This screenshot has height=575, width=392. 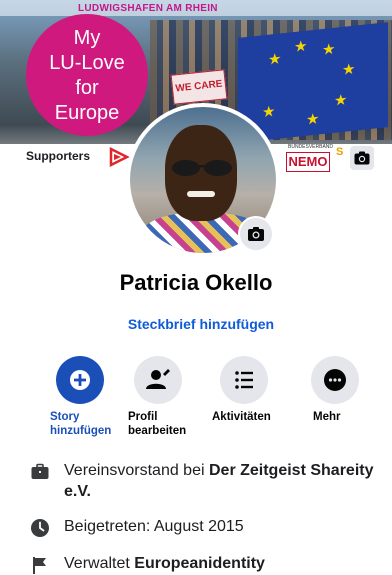 What do you see at coordinates (87, 38) in the screenshot?
I see `slogan-line: My` at bounding box center [87, 38].